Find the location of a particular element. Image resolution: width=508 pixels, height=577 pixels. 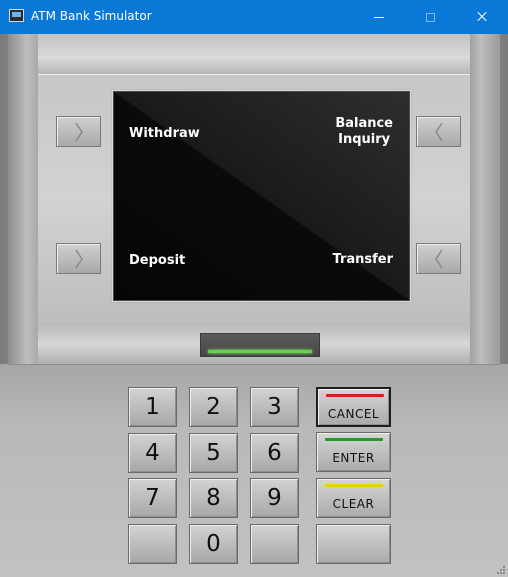

blank-function-button is located at coordinates (353, 544).